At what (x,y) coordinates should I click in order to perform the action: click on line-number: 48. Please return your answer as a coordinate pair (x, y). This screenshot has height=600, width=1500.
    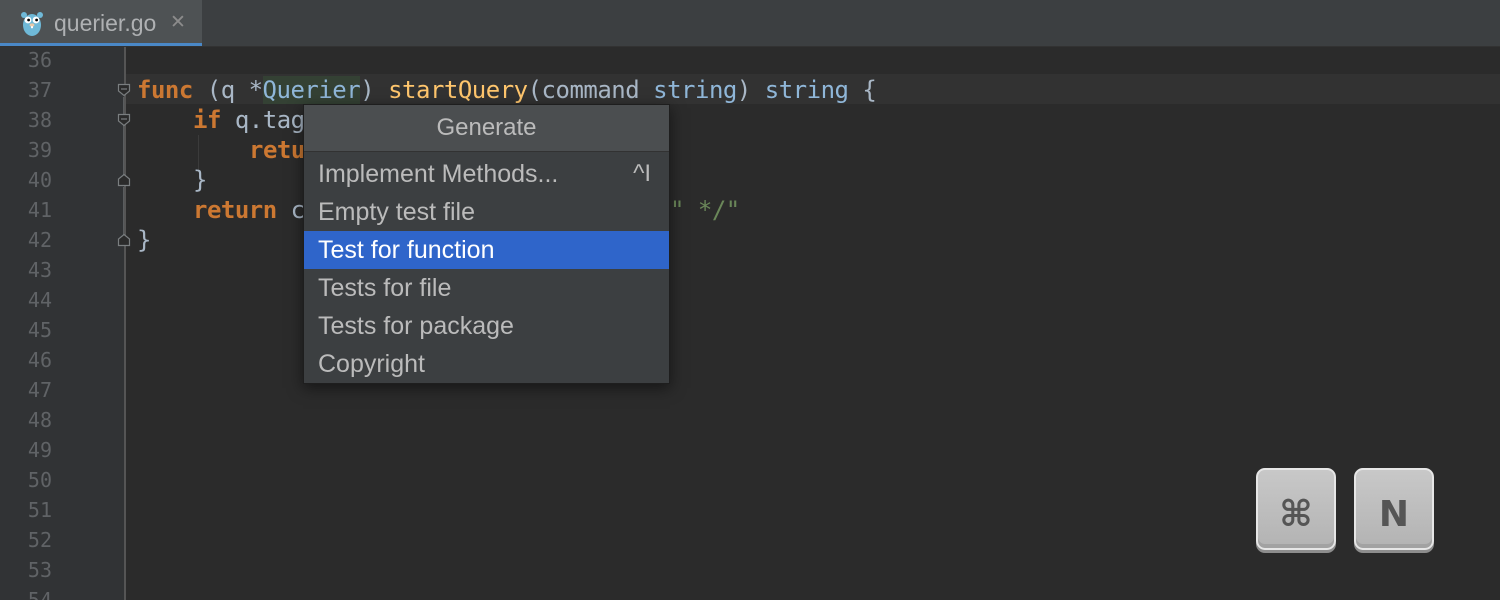
    Looking at the image, I should click on (39, 420).